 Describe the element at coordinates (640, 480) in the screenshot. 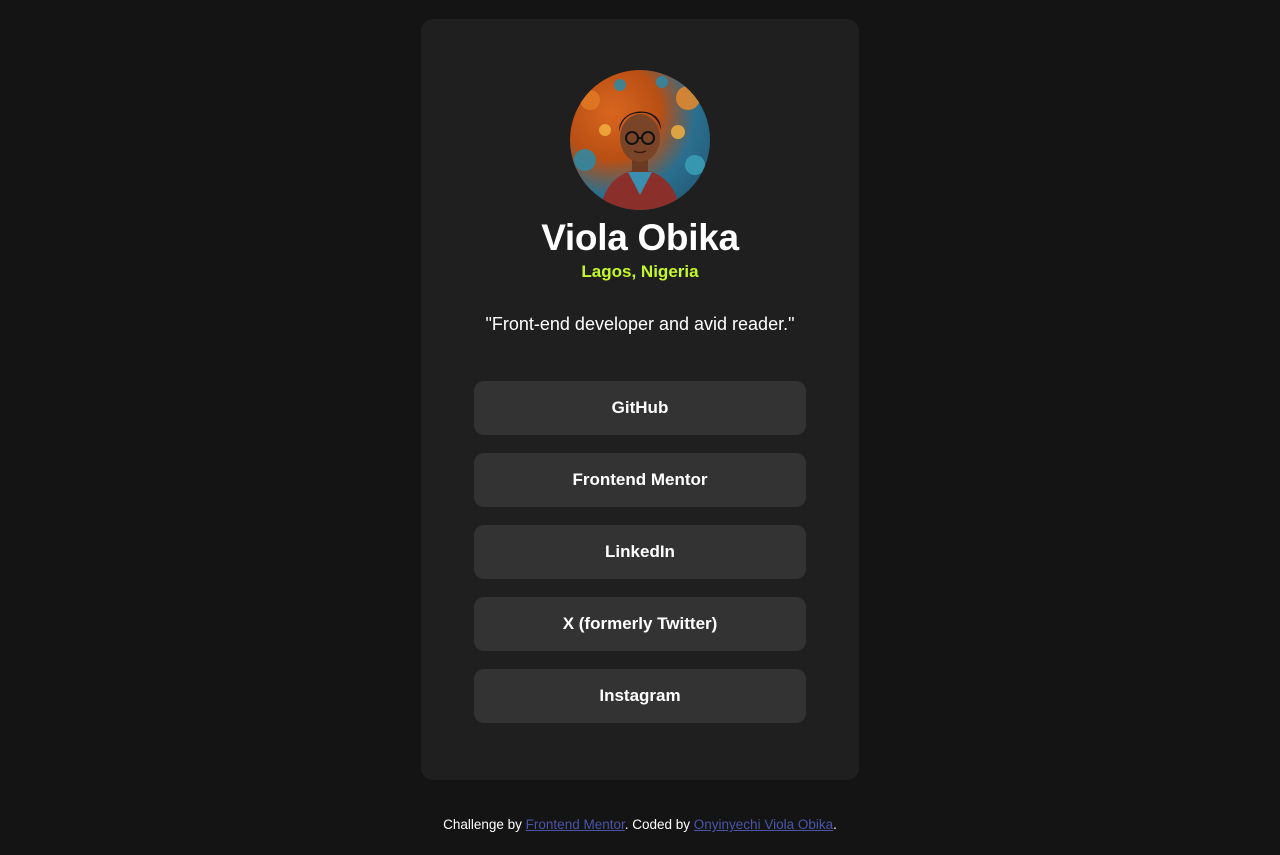

I see `frontend-mentor-link-button: Frontend Mentor` at that location.